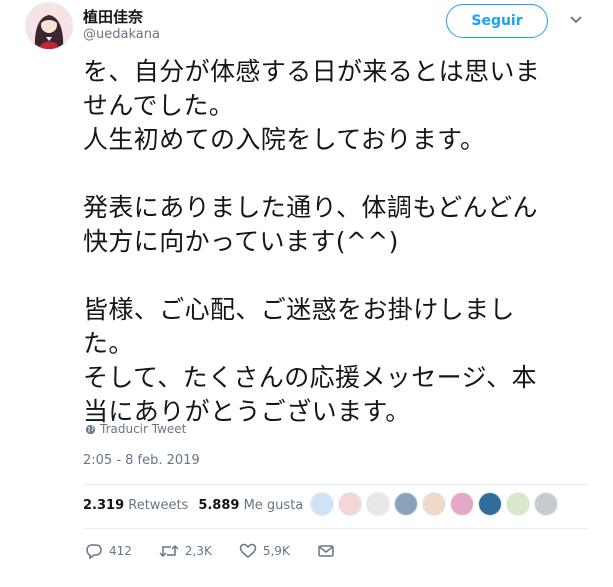 This screenshot has height=587, width=613. Describe the element at coordinates (169, 551) in the screenshot. I see `retweet-icon` at that location.